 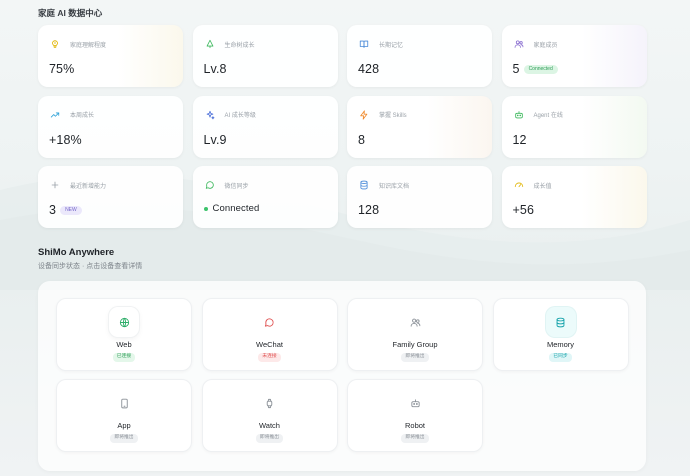 I want to click on bolt-icon, so click(x=364, y=115).